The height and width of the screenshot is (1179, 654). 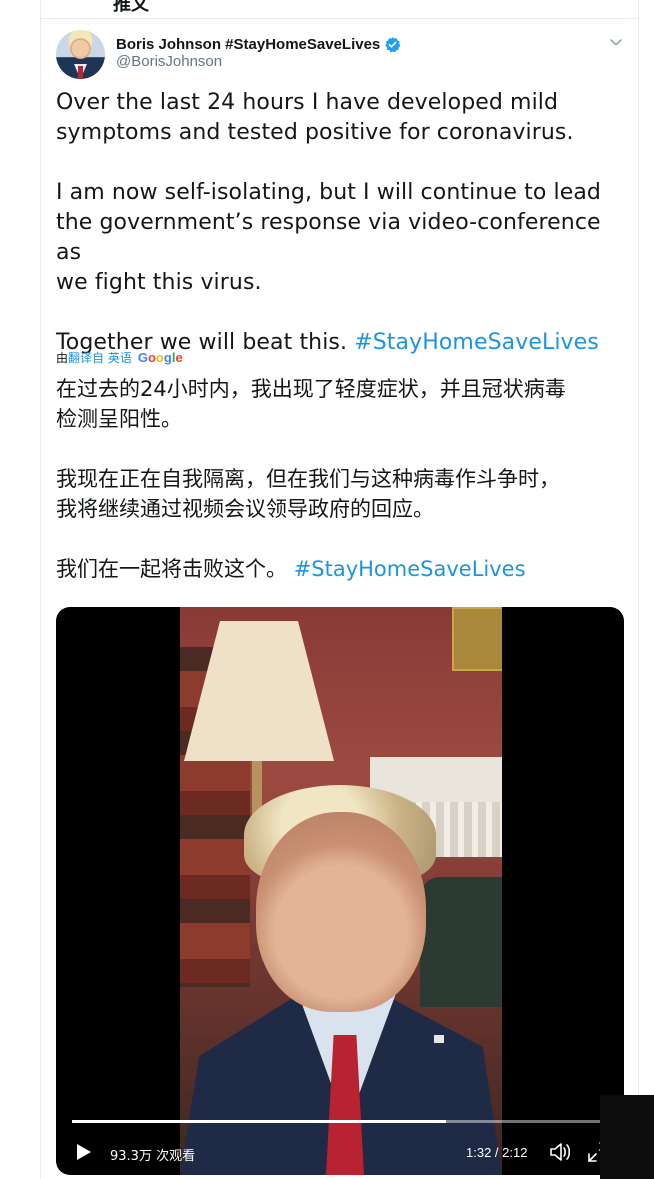 I want to click on translated-line: 我现在正在自我隔离，但在我们与这种病毒作斗争时，, so click(x=308, y=479).